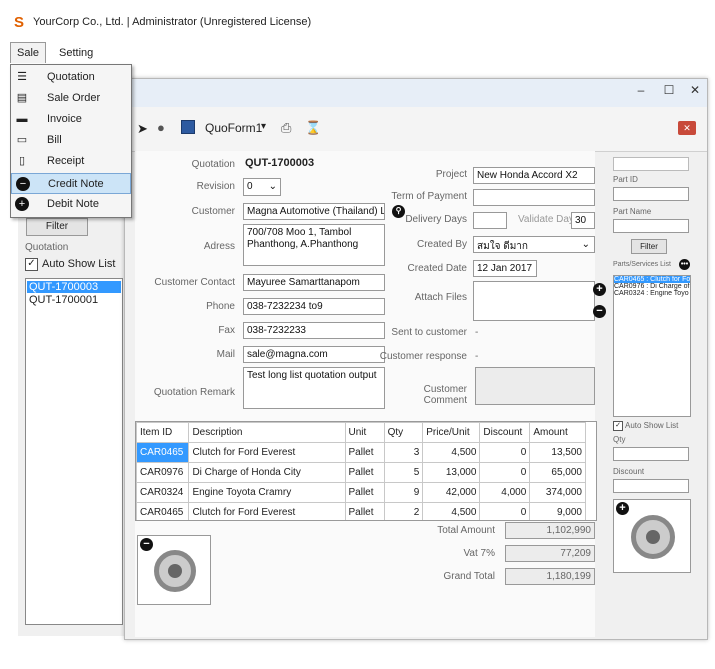 The image size is (715, 669). I want to click on delivery-label: Delivery Days, so click(436, 219).